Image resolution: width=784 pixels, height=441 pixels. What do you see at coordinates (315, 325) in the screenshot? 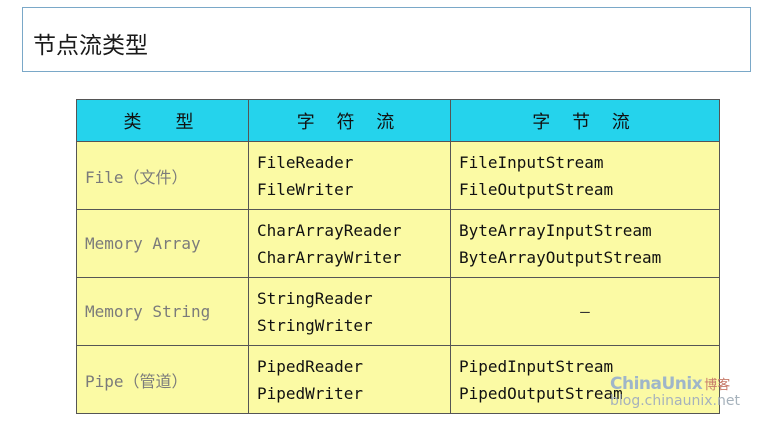
I see `class-name: StringWriter` at bounding box center [315, 325].